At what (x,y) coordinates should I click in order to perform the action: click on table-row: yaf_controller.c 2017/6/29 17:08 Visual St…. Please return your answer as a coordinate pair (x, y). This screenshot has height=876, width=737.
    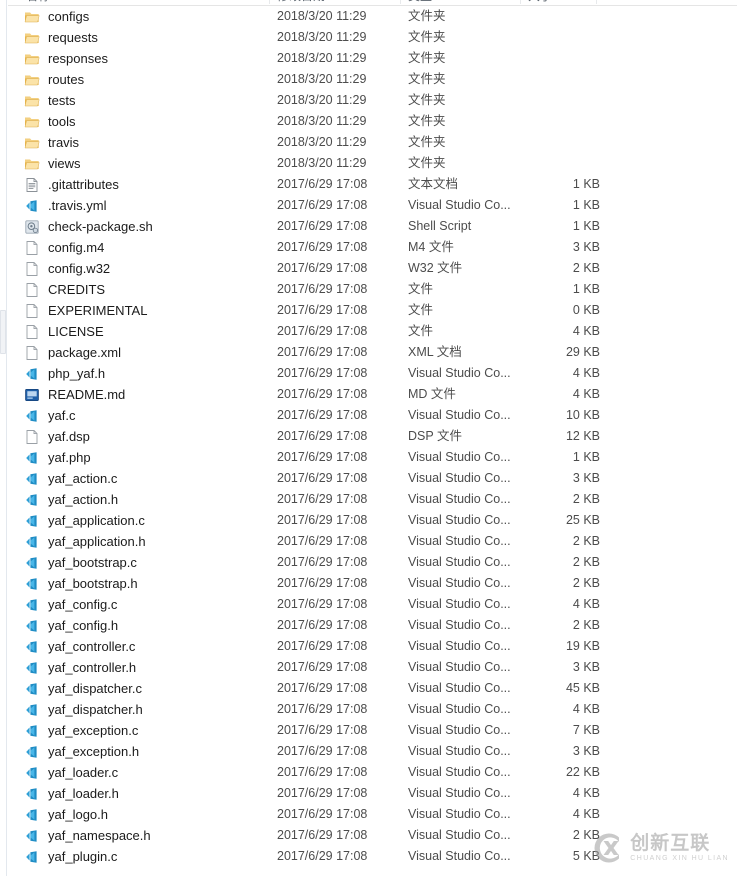
    Looking at the image, I should click on (372, 646).